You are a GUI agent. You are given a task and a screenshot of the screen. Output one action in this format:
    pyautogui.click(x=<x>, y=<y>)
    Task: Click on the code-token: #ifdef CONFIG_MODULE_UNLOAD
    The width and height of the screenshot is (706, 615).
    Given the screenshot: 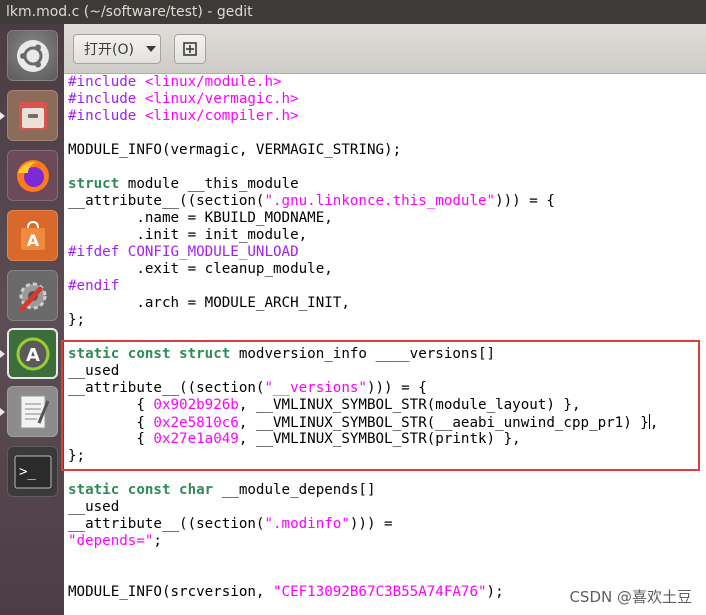 What is the action you would take?
    pyautogui.click(x=183, y=252)
    